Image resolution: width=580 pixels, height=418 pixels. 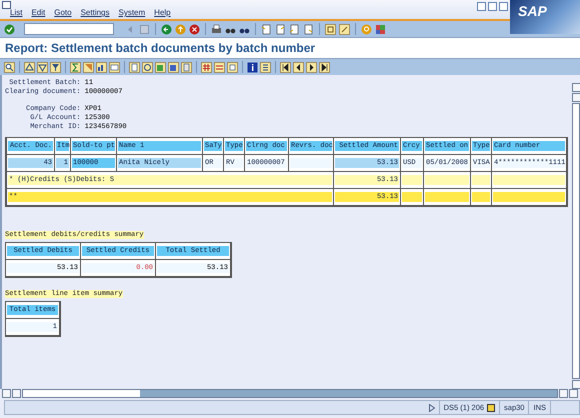 What do you see at coordinates (532, 11) in the screenshot?
I see `logo: SAP` at bounding box center [532, 11].